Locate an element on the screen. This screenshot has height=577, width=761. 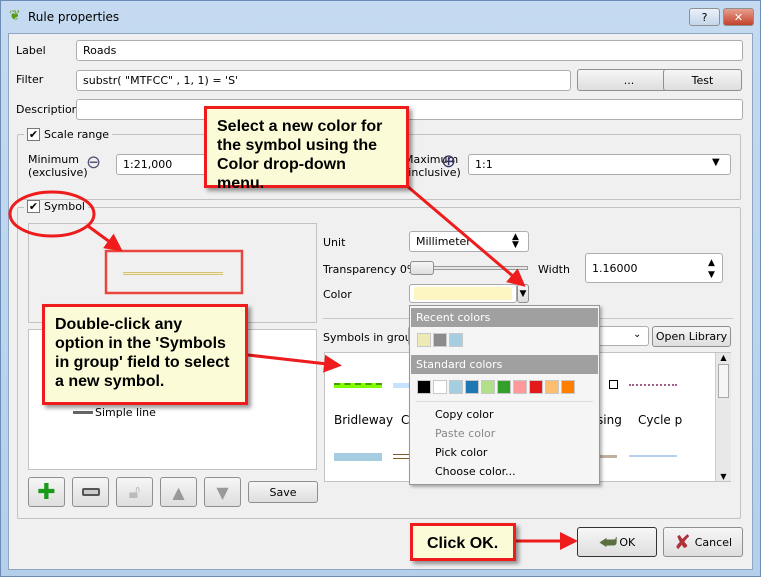
symbol-highlight-ellipse is located at coordinates (52, 214).